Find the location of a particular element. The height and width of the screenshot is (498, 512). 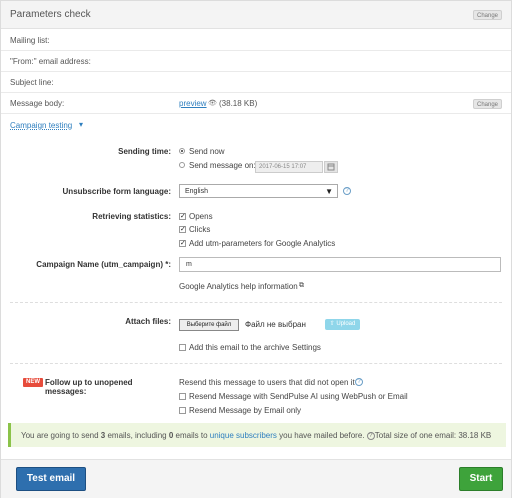

start-button: Start is located at coordinates (481, 479).